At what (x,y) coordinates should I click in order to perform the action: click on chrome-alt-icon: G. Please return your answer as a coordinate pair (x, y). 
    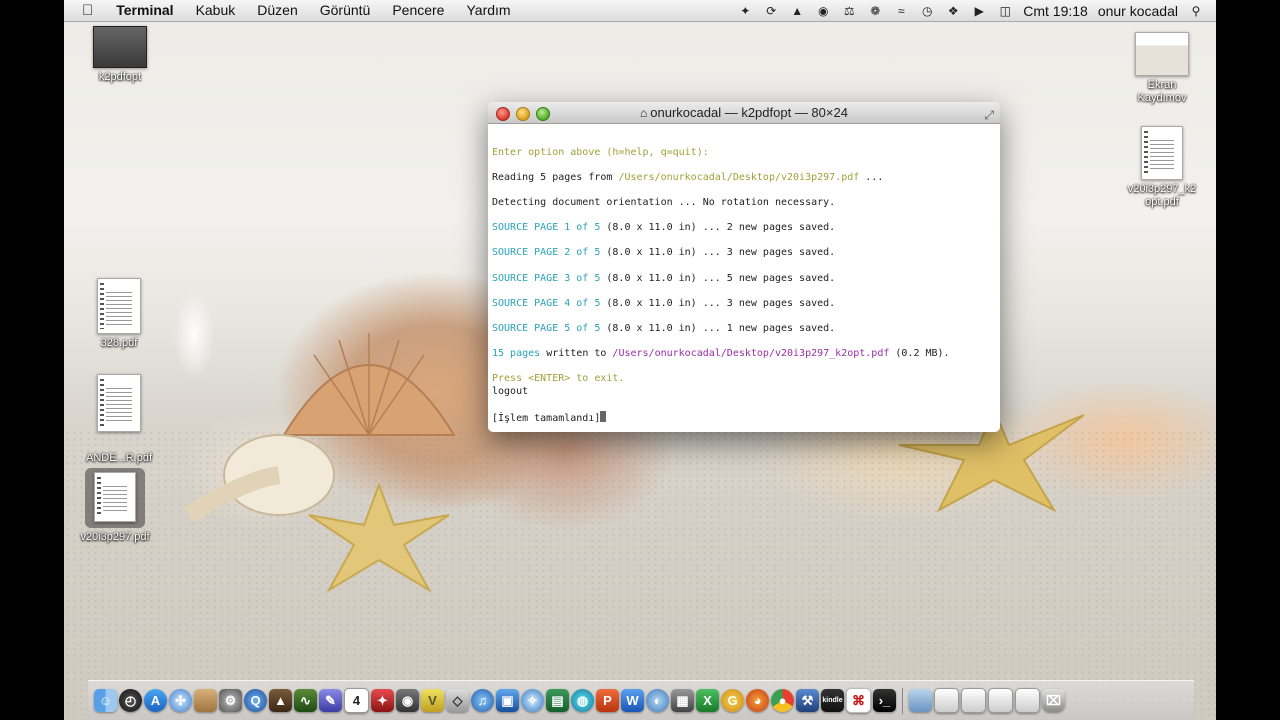
    Looking at the image, I should click on (732, 700).